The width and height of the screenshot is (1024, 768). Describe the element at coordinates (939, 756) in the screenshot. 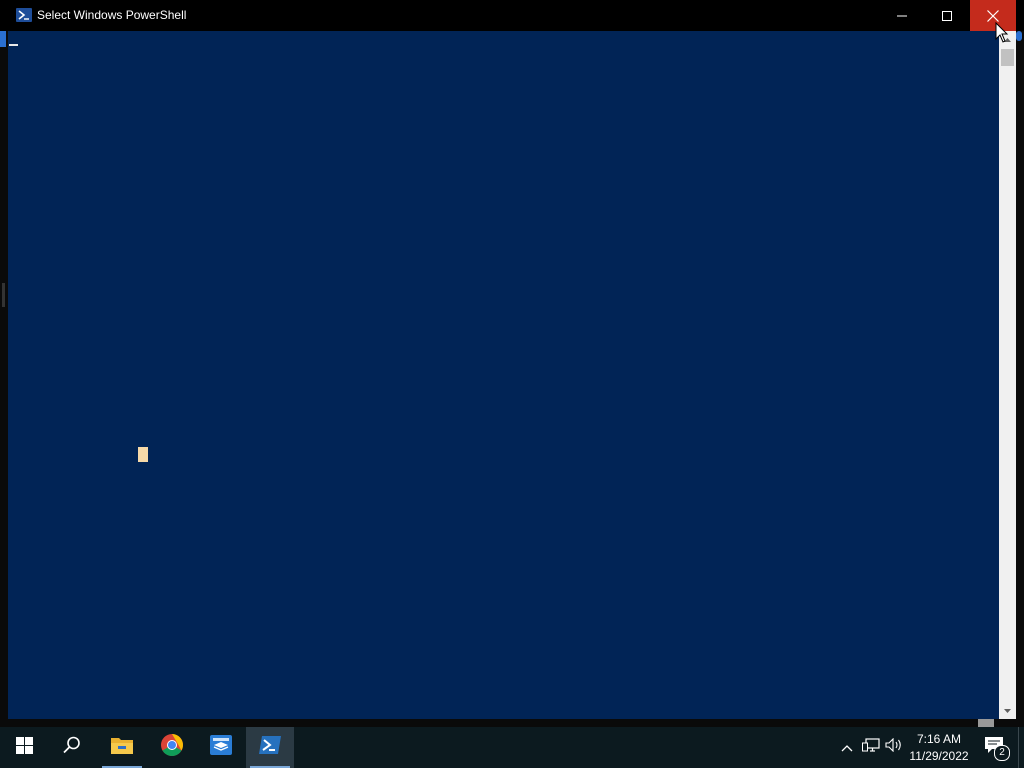

I see `clock-date: 11/29/2022` at that location.